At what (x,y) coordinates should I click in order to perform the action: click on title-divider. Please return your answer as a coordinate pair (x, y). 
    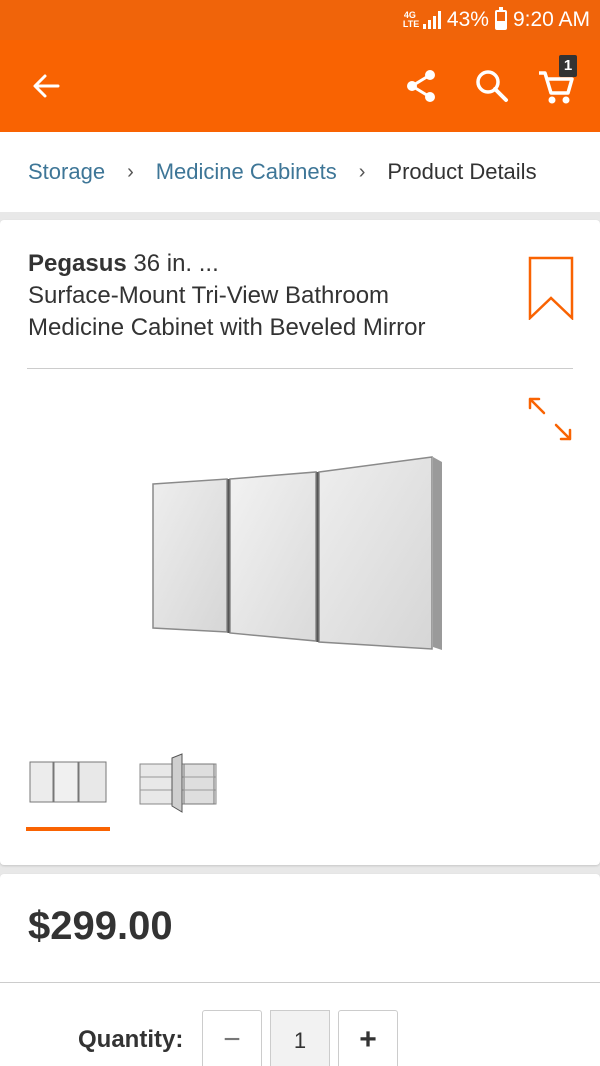
    Looking at the image, I should click on (300, 368).